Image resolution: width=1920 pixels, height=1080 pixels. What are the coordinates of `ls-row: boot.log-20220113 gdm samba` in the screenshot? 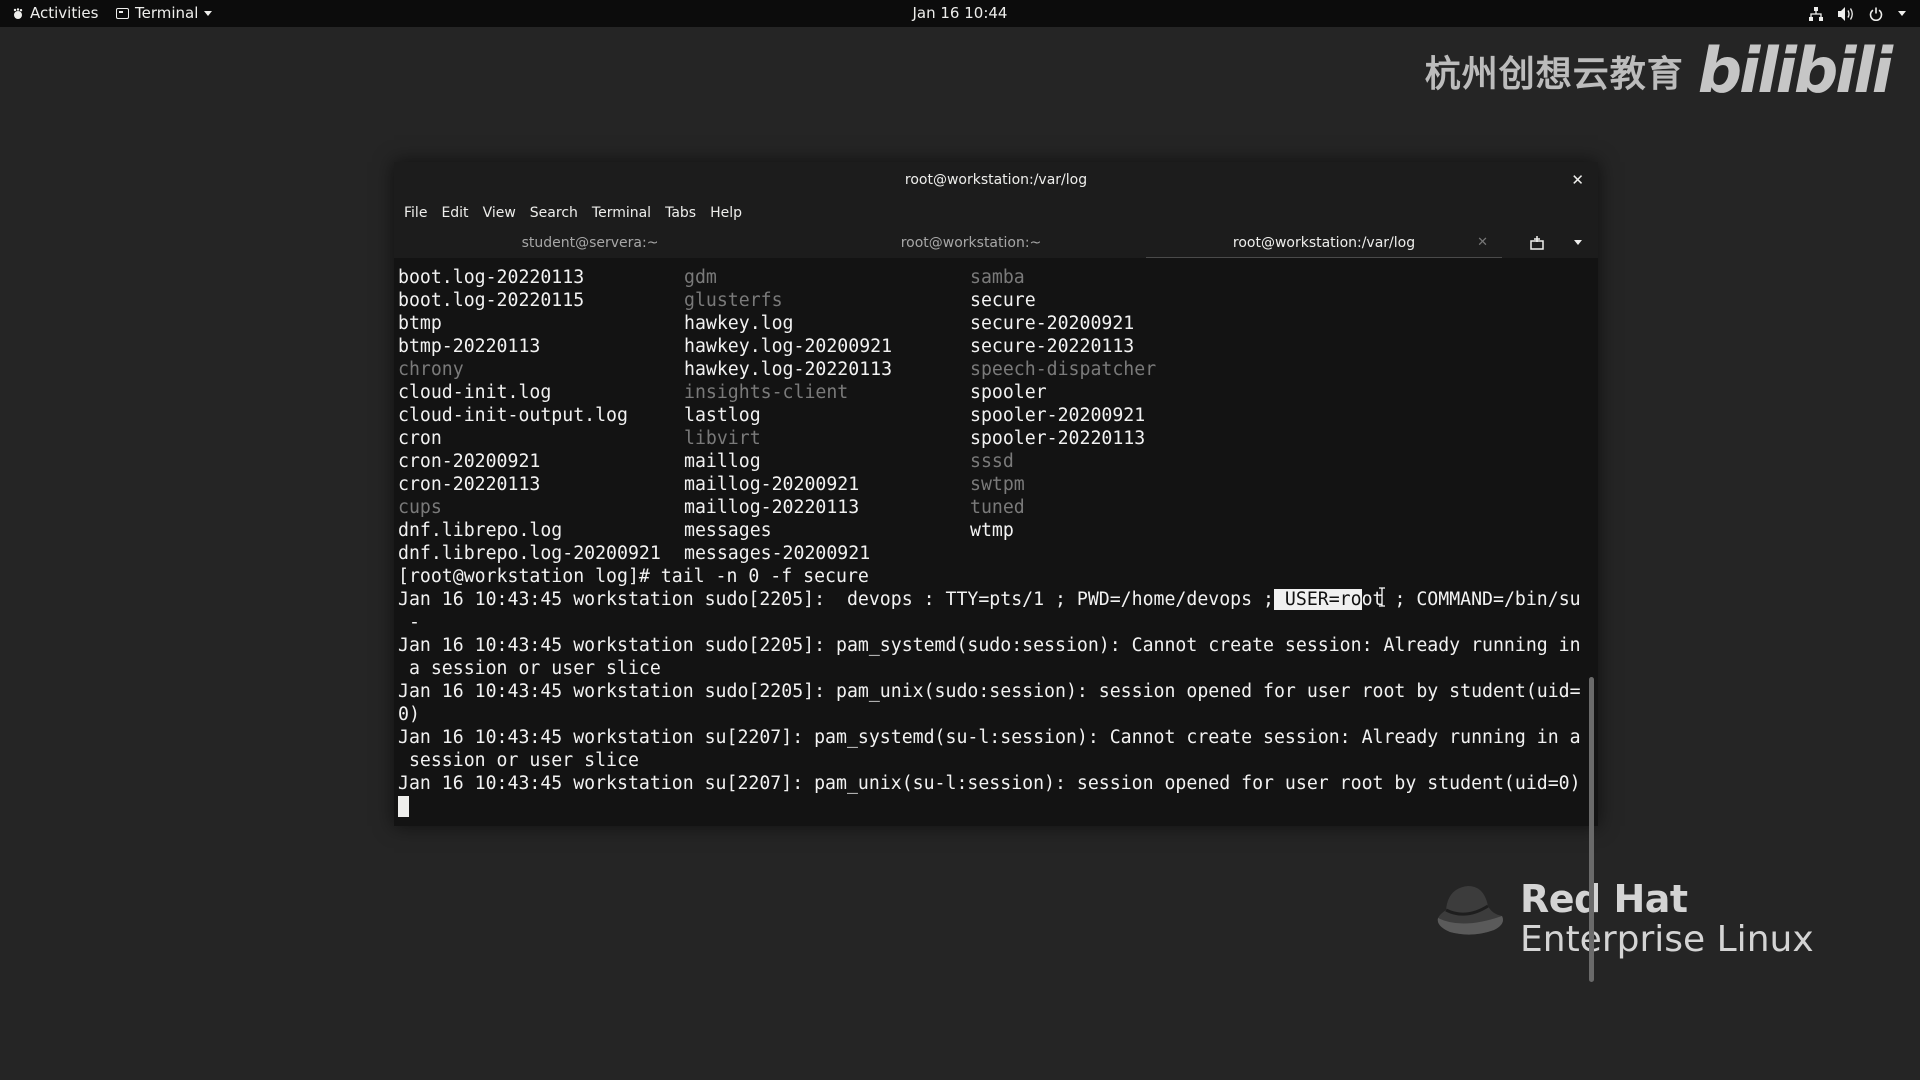 It's located at (991, 277).